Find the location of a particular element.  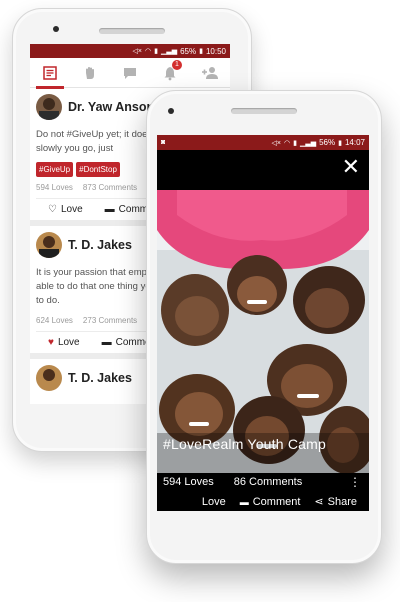

photo-action-bar: Love ▬ Comment ⋖ Share is located at coordinates (263, 501).